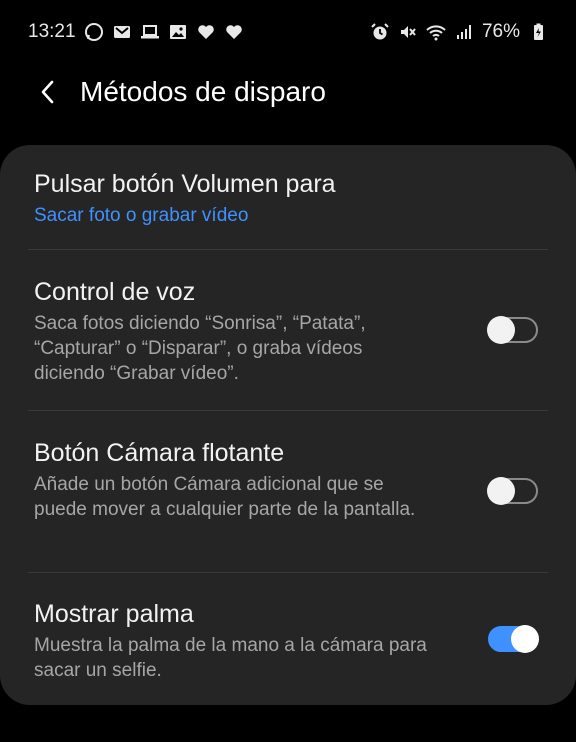 This screenshot has width=576, height=742. What do you see at coordinates (52, 31) in the screenshot?
I see `status-time: 13:21` at bounding box center [52, 31].